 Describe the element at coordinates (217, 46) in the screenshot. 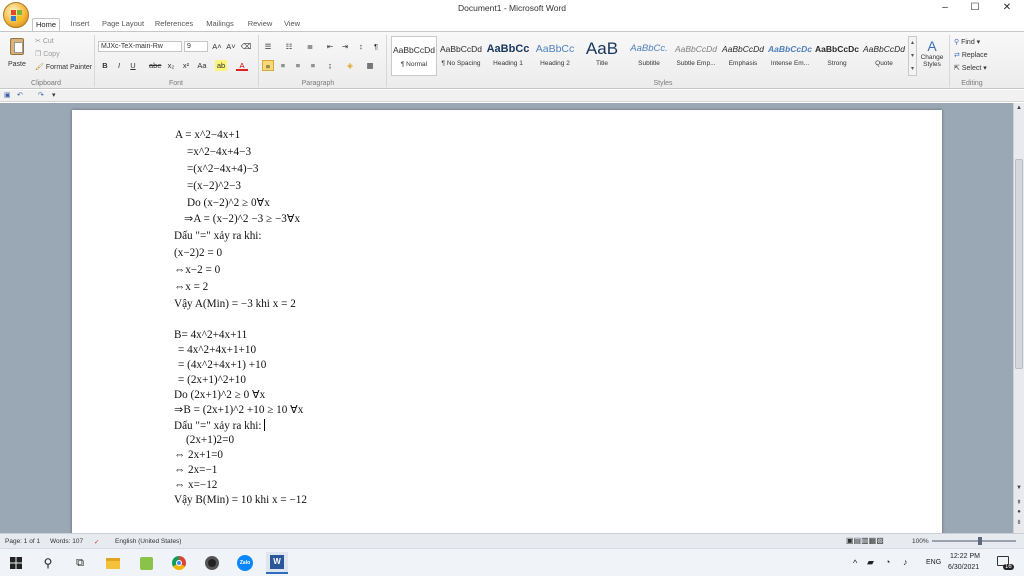

I see `grow-font-button: A˄` at that location.